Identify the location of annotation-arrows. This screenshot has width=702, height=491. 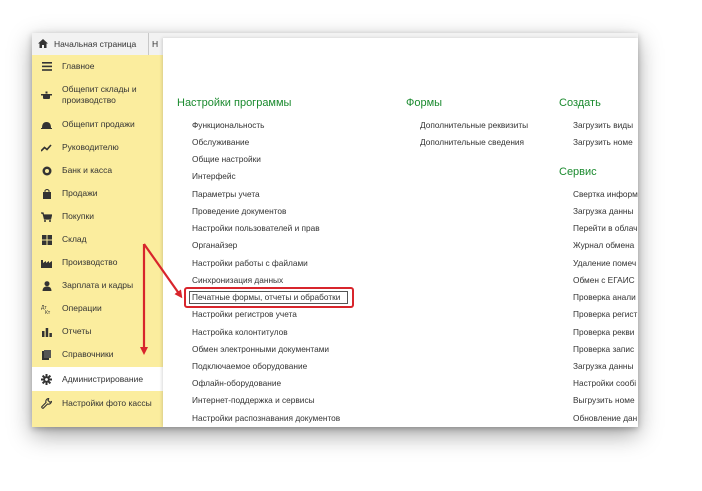
(161, 299).